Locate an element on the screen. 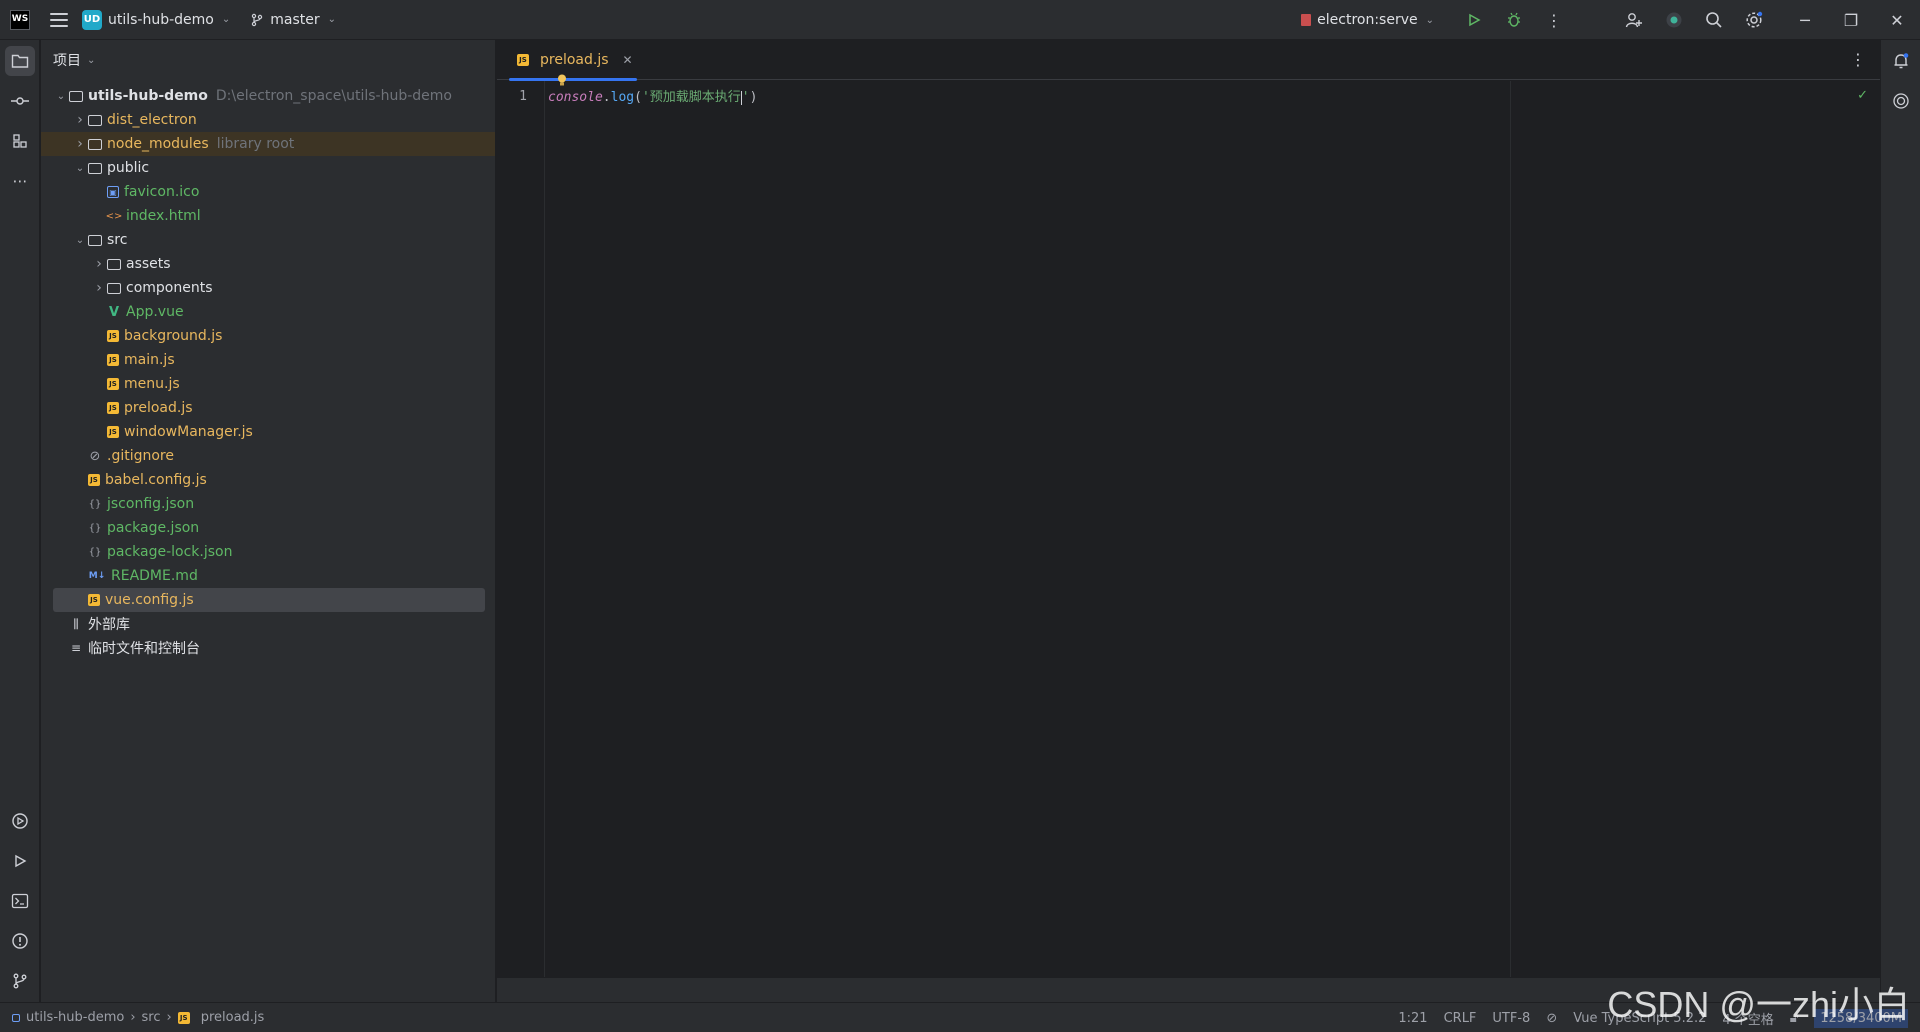 This screenshot has height=1032, width=1920. tree-item: {} jsconfig.json is located at coordinates (268, 504).